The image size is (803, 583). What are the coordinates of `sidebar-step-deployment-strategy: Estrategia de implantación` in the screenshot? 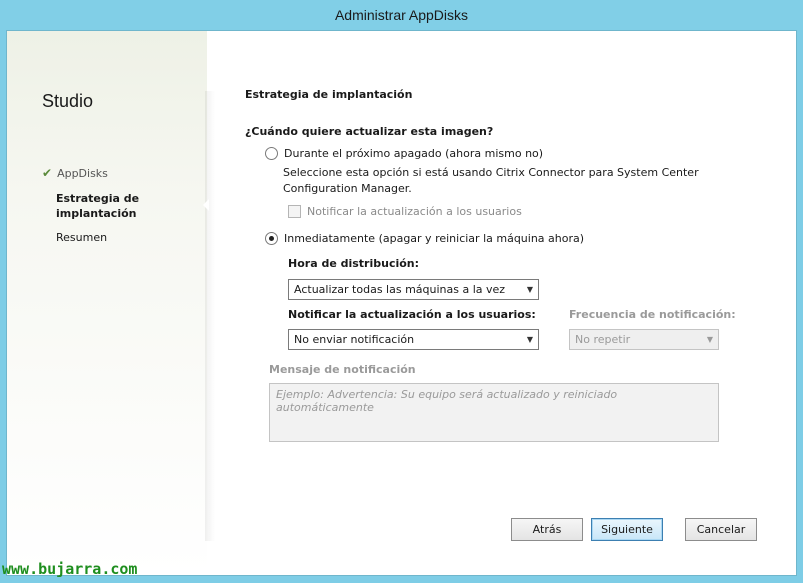 It's located at (98, 206).